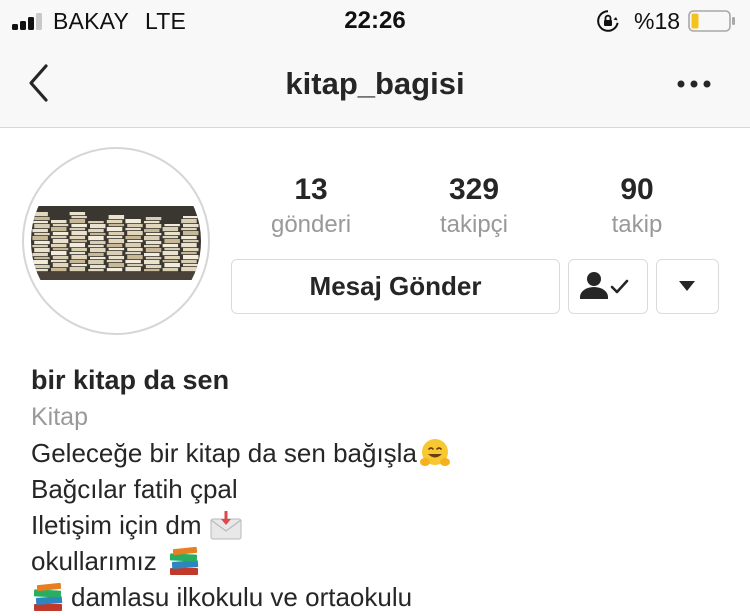  What do you see at coordinates (694, 84) in the screenshot?
I see `more-options-ellipsis-icon` at bounding box center [694, 84].